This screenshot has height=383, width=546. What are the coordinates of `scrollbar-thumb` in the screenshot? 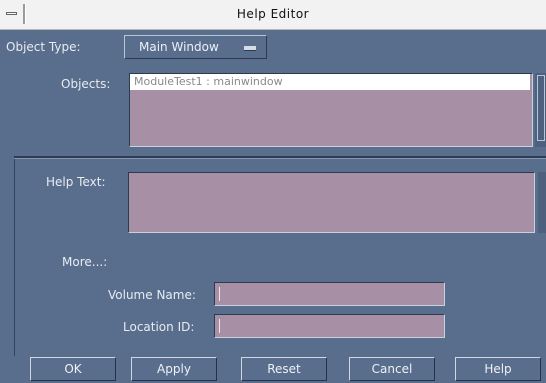 It's located at (541, 108).